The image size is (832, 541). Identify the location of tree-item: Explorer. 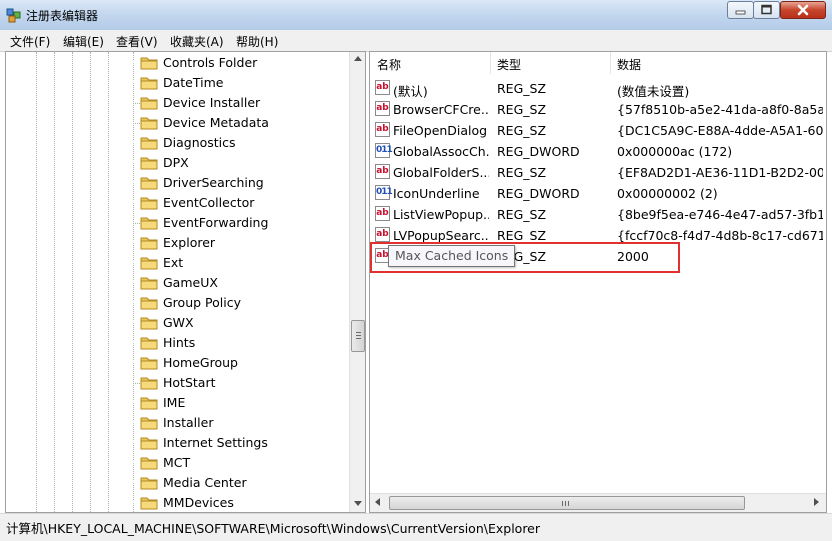
(178, 243).